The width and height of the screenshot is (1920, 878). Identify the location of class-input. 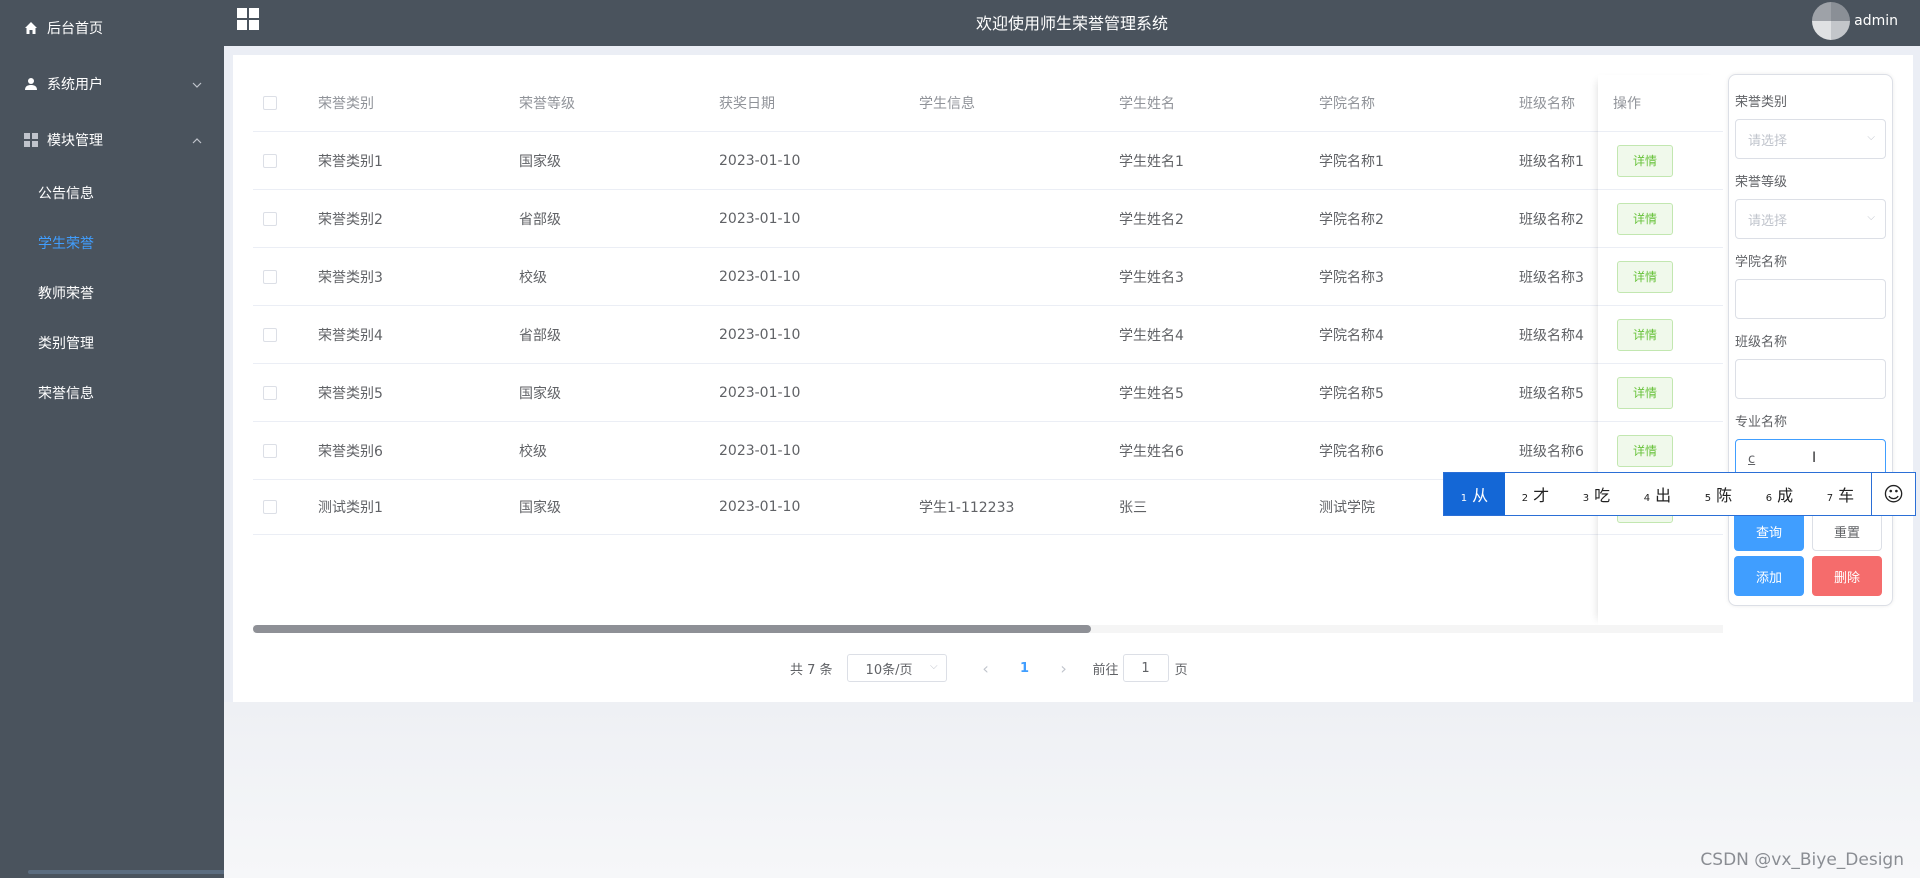
(1810, 379).